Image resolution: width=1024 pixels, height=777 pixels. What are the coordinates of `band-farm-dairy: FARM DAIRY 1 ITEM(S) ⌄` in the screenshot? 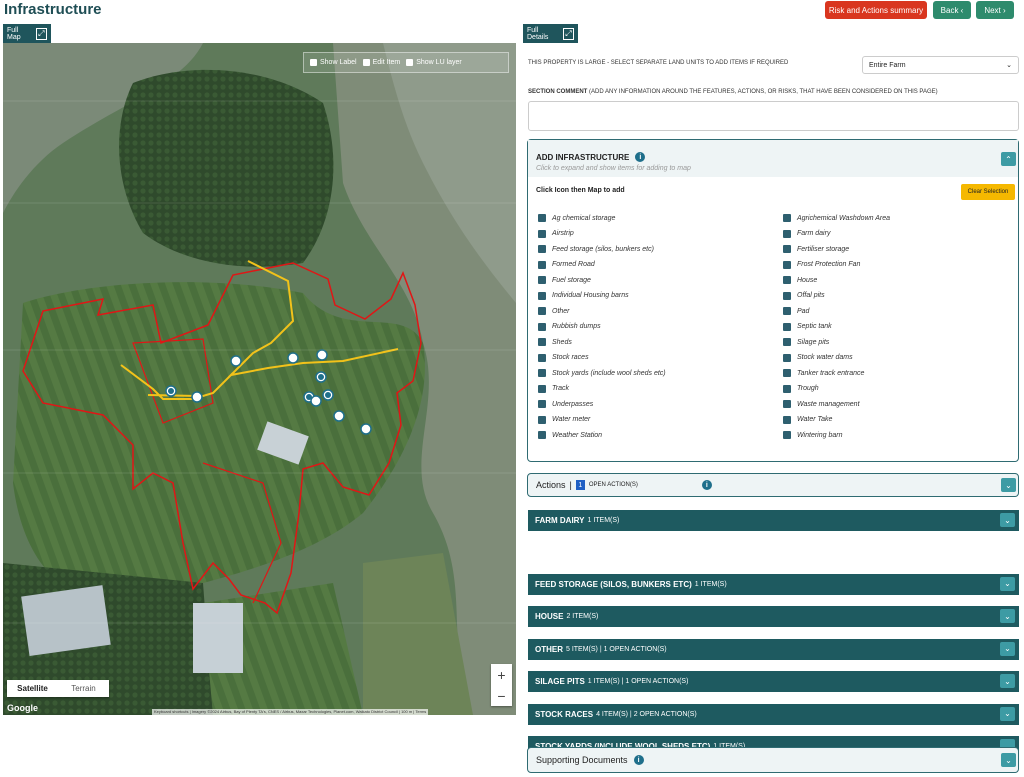 It's located at (773, 520).